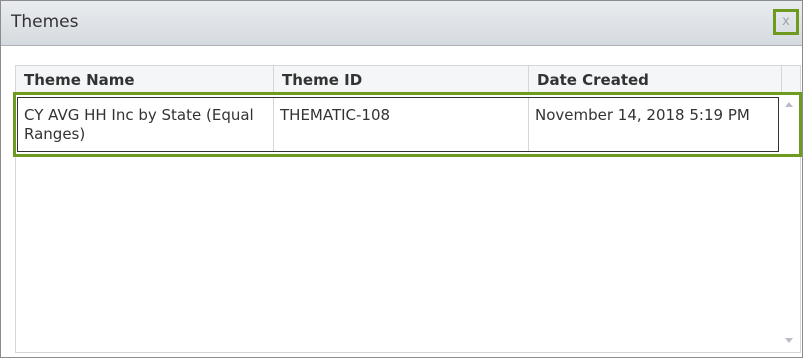 This screenshot has height=358, width=803. Describe the element at coordinates (791, 80) in the screenshot. I see `column-header-spacer` at that location.